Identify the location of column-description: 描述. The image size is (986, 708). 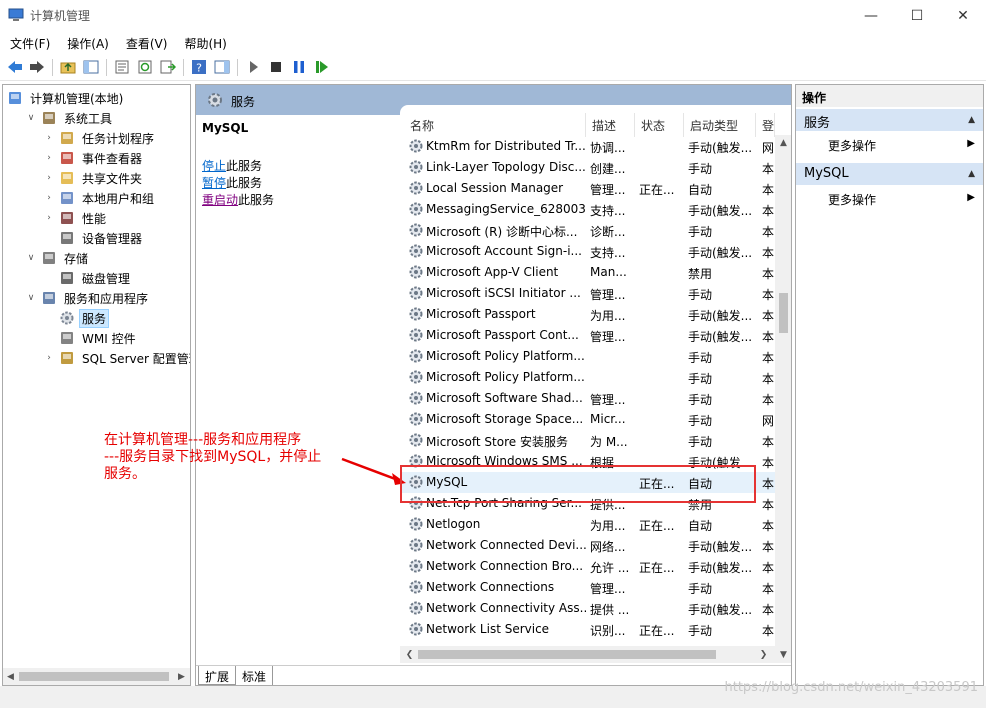
(610, 125).